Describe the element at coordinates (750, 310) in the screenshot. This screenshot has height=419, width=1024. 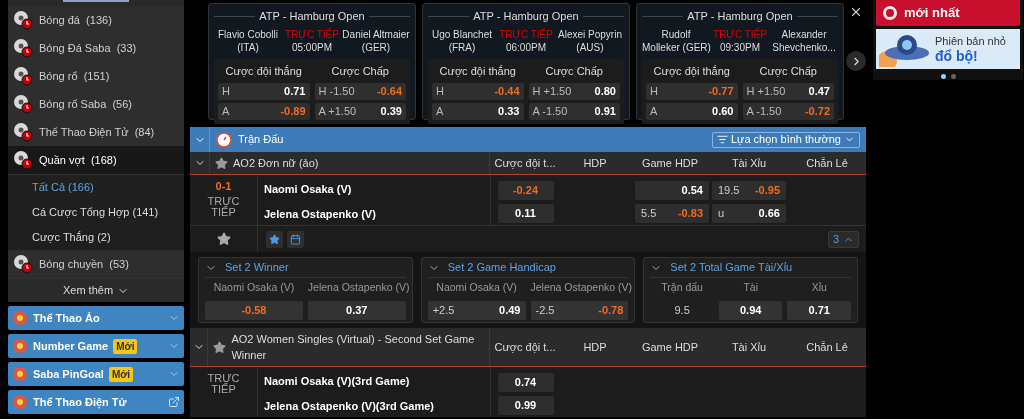
I see `odds-button: 0.94` at that location.